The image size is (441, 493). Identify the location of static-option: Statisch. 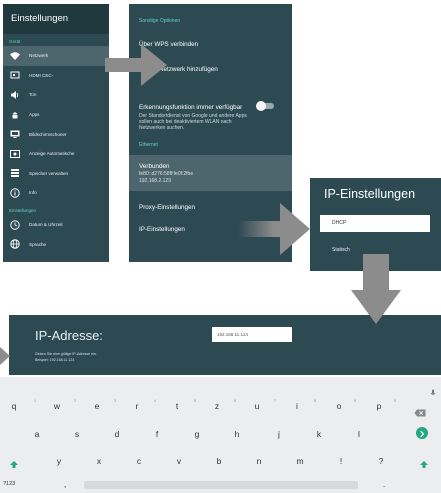
(341, 250).